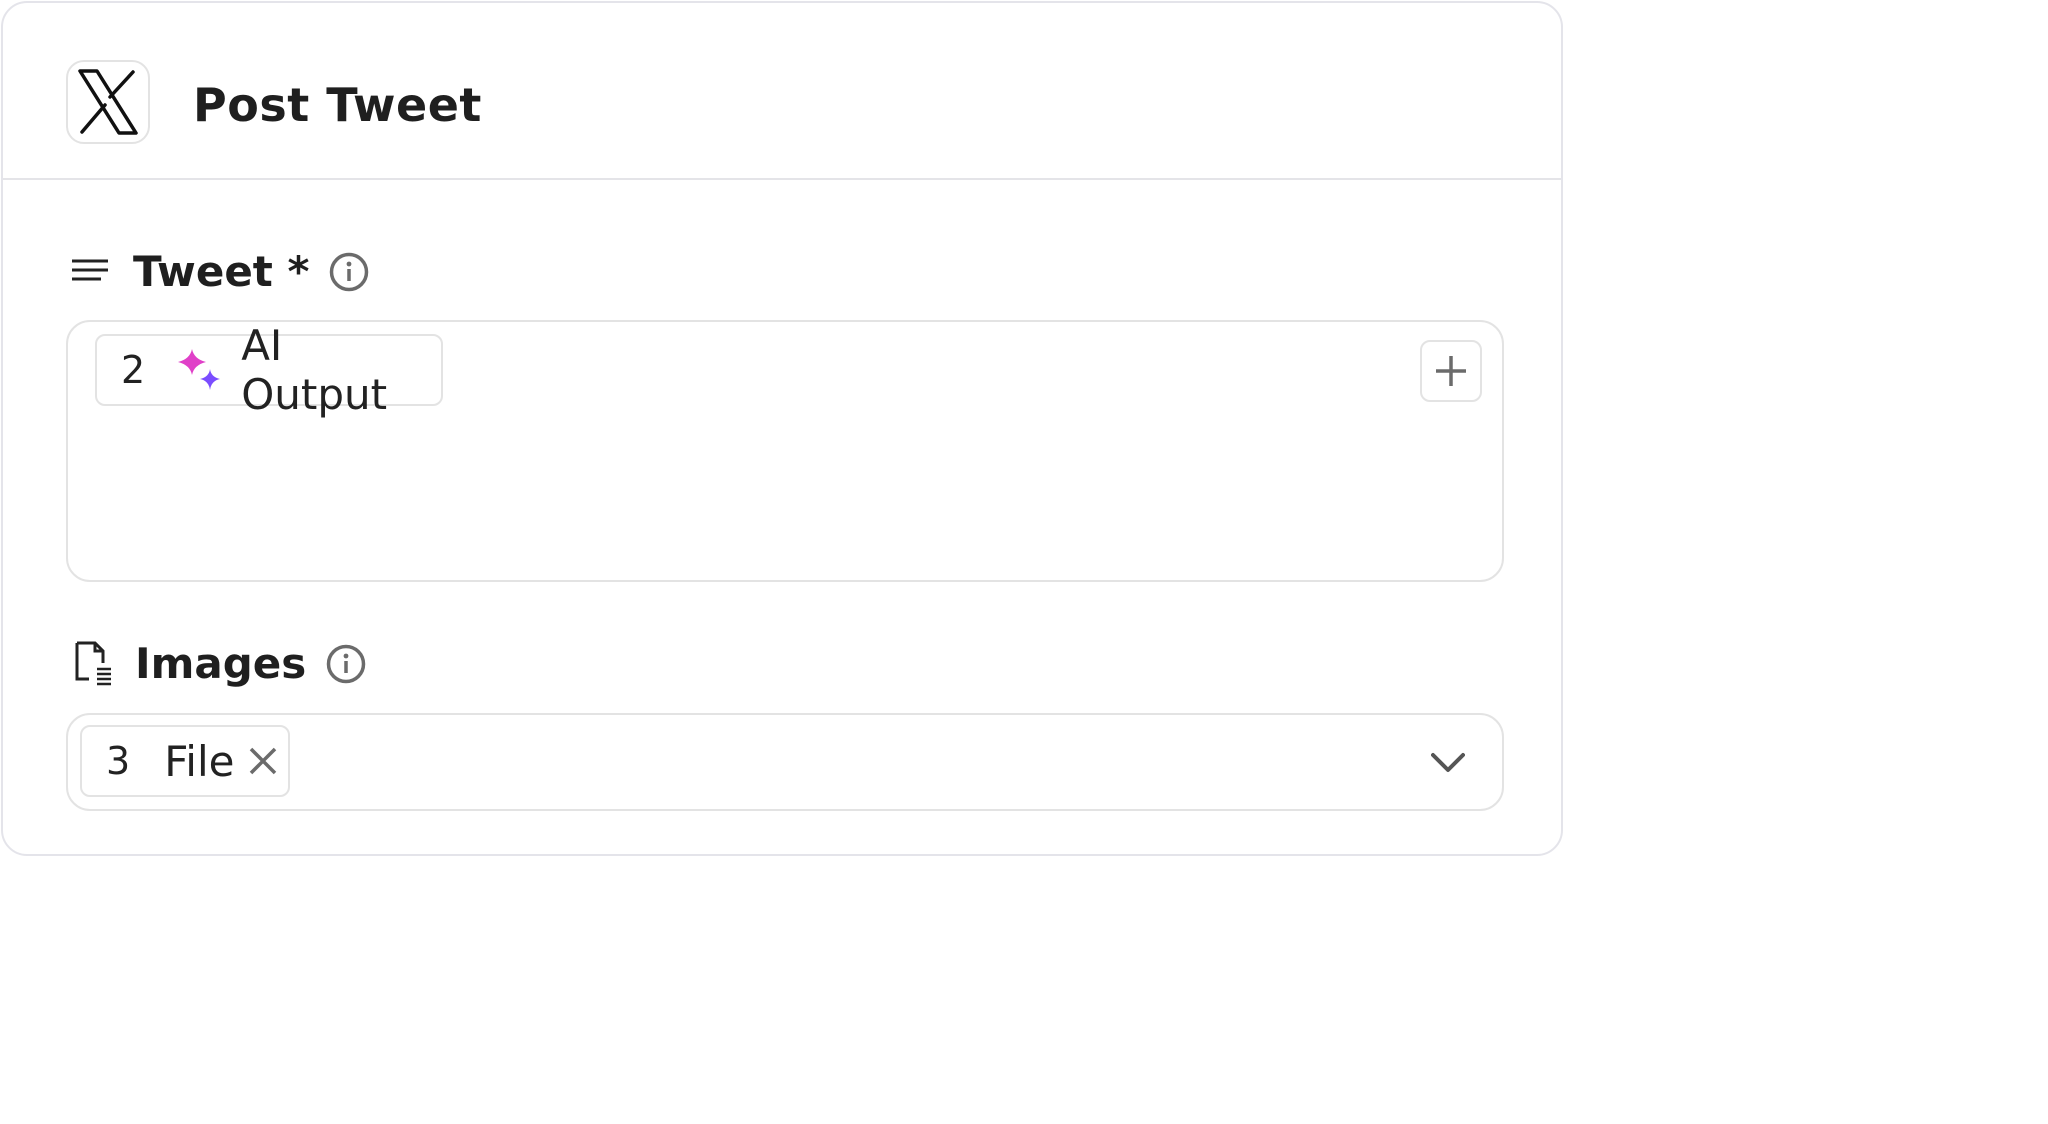 Image resolution: width=2048 pixels, height=1124 pixels. I want to click on images-label-text: Images, so click(221, 663).